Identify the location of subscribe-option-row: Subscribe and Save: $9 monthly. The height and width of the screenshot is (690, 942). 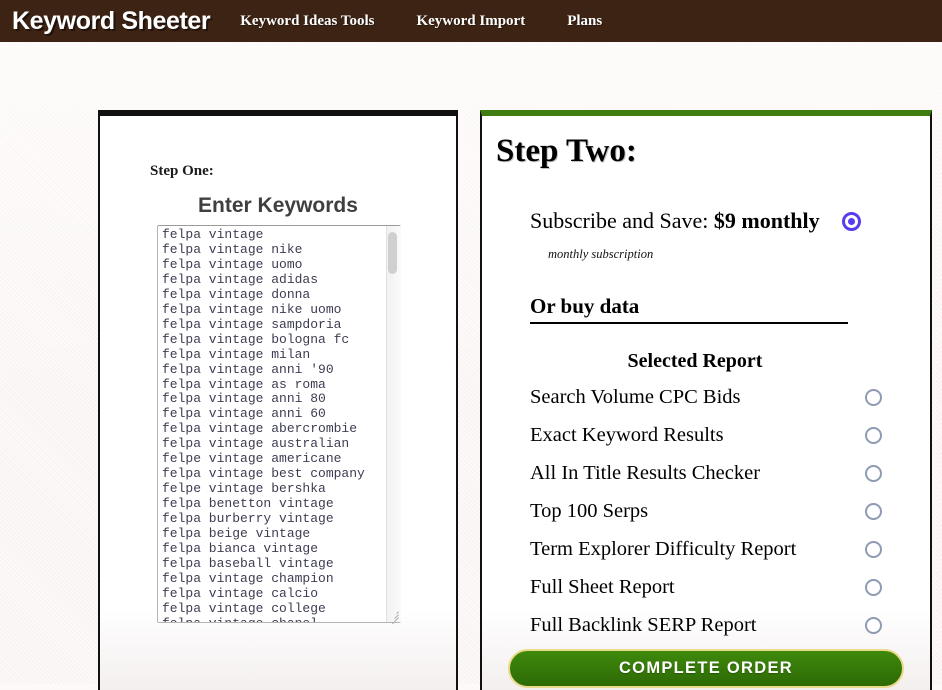
(725, 221).